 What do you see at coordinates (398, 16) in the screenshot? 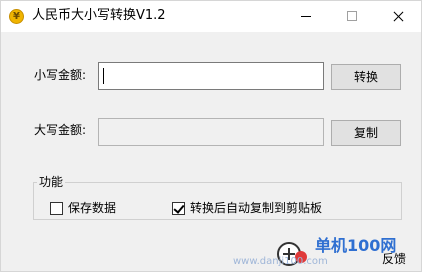
I see `close-icon` at bounding box center [398, 16].